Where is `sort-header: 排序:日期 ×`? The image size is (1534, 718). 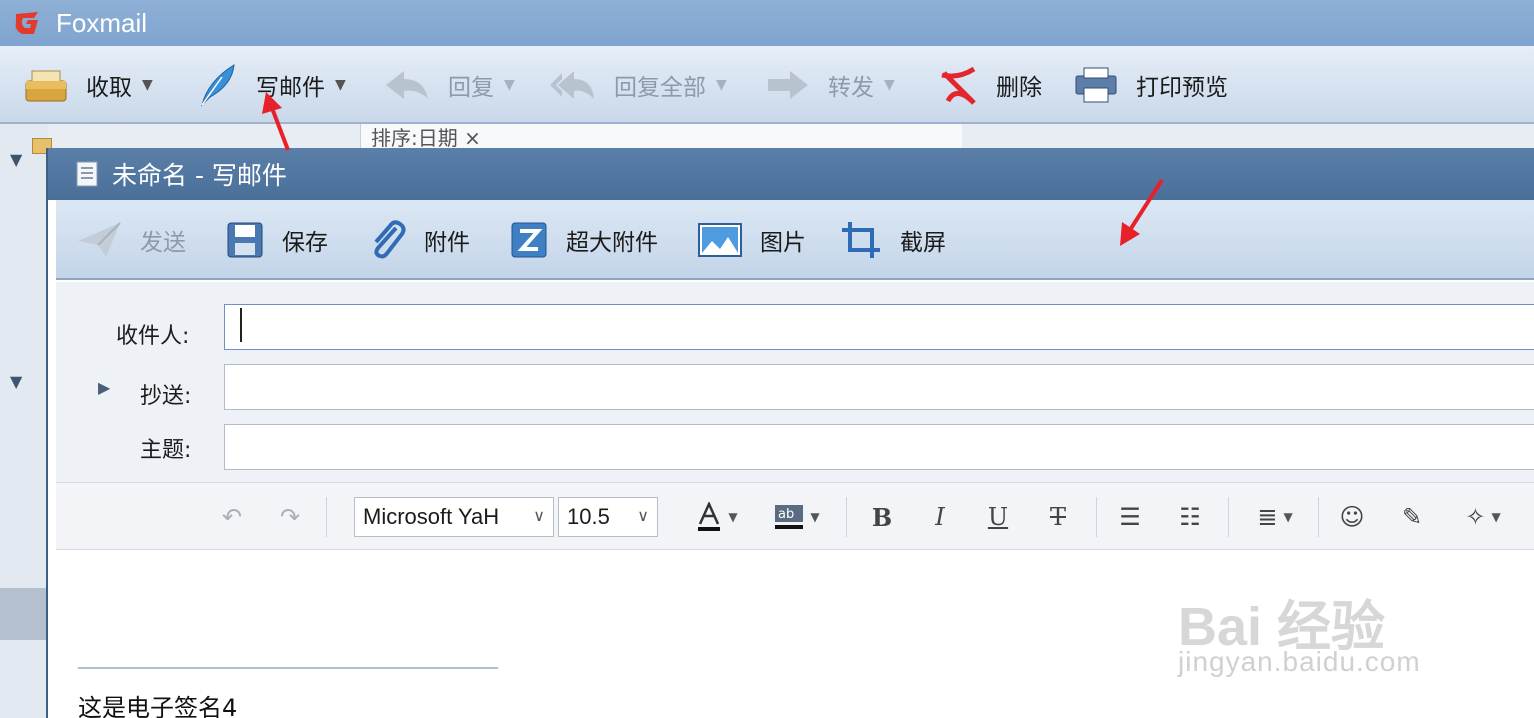
sort-header: 排序:日期 × is located at coordinates (661, 136).